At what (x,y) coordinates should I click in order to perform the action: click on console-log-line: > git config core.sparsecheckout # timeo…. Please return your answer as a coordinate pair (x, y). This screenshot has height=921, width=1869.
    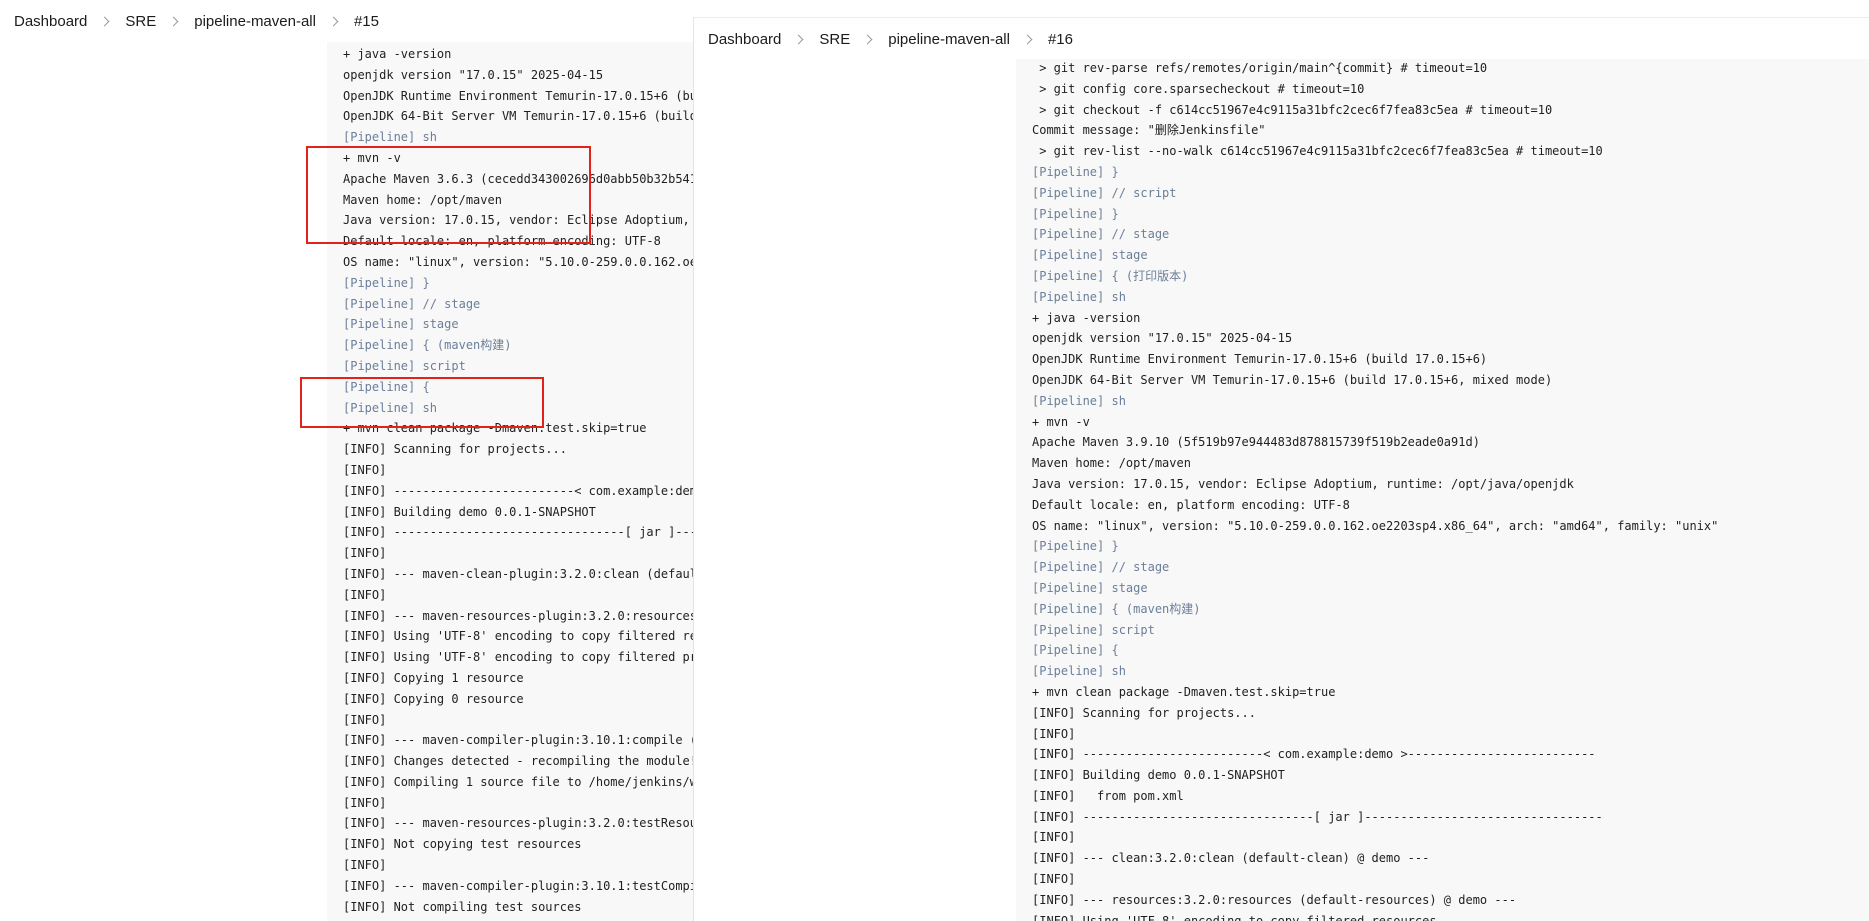
    Looking at the image, I should click on (1198, 88).